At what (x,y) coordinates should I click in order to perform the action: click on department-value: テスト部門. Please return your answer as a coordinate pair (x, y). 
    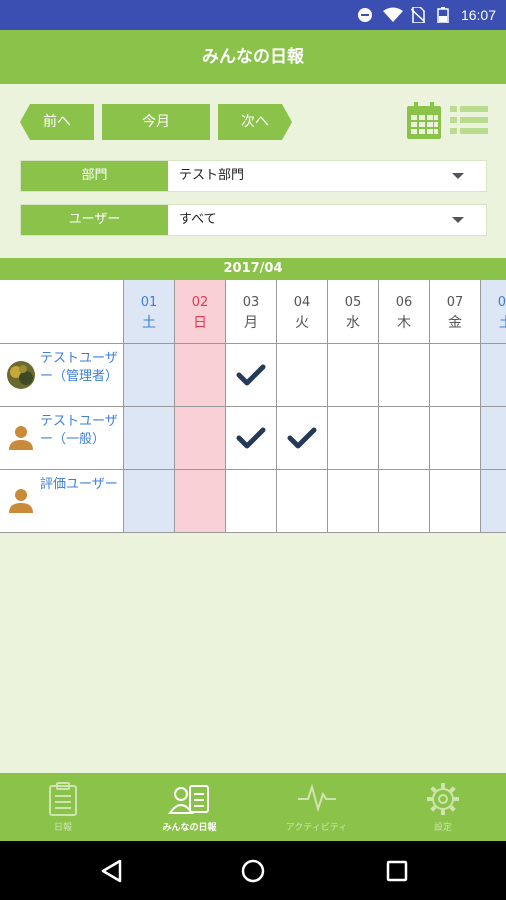
    Looking at the image, I should click on (212, 175).